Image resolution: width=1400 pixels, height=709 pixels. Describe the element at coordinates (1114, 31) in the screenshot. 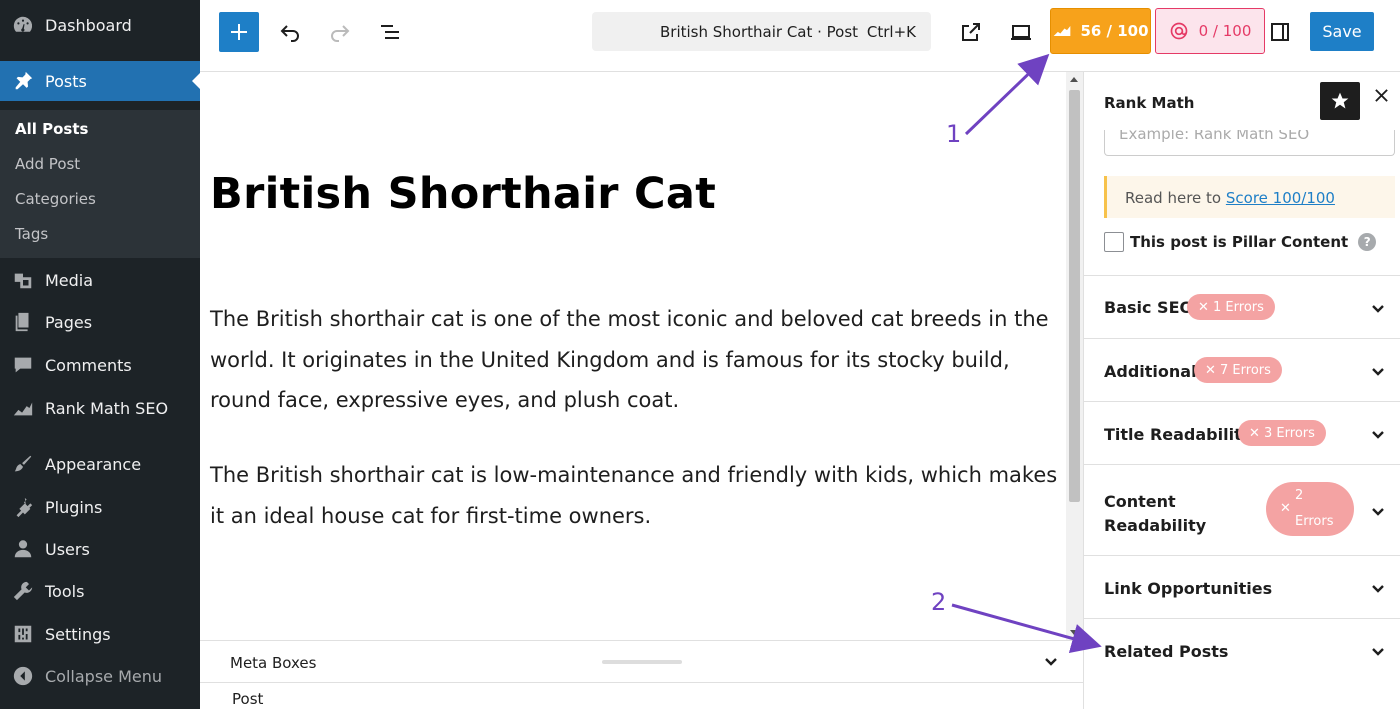

I see `seo-score-value: 56 / 100` at that location.